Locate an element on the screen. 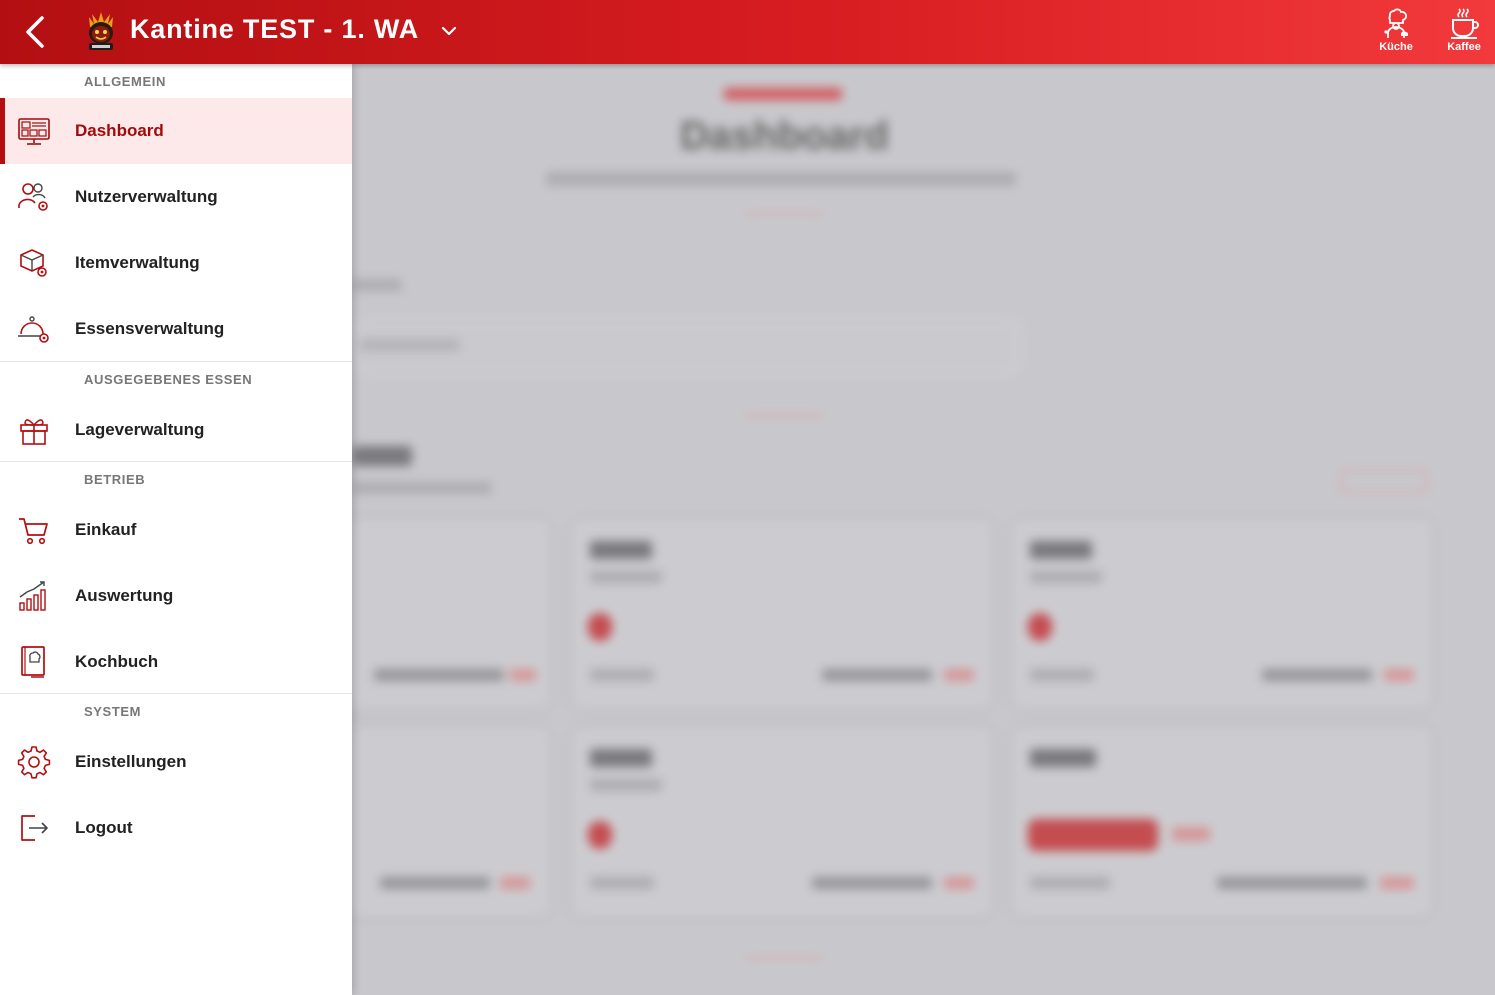 The width and height of the screenshot is (1495, 995). bg-subtitle is located at coordinates (781, 179).